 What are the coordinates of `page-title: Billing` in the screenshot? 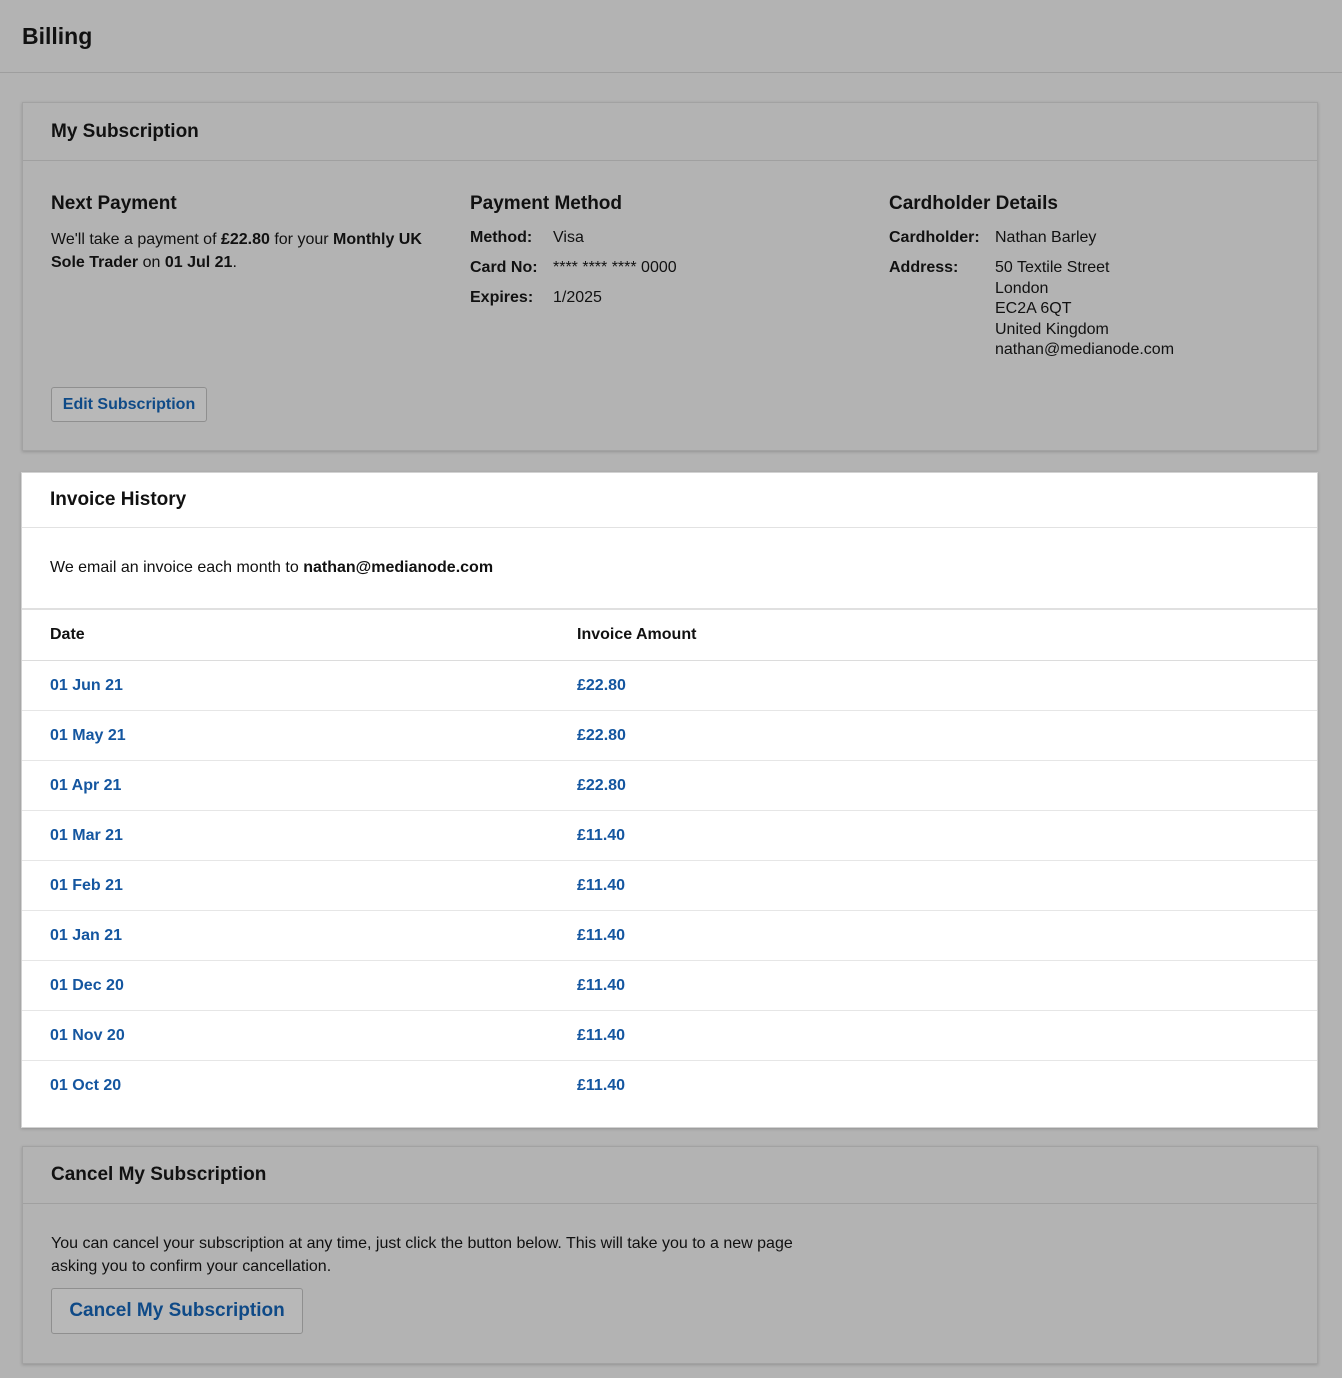 It's located at (57, 35).